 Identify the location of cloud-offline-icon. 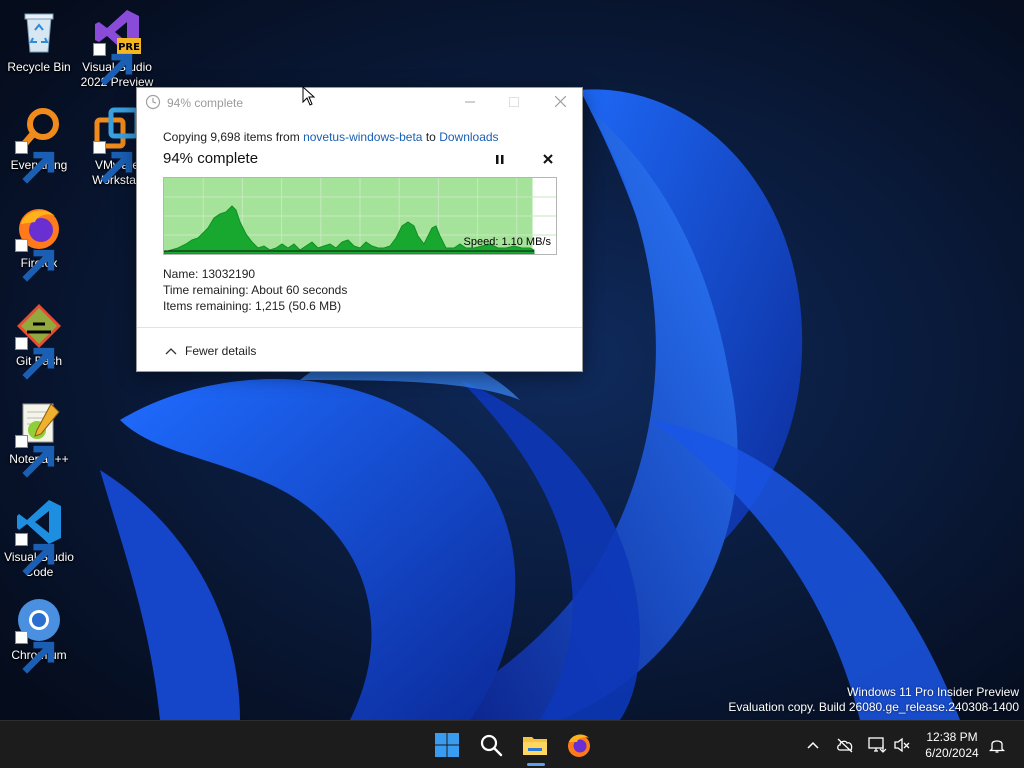
(845, 745).